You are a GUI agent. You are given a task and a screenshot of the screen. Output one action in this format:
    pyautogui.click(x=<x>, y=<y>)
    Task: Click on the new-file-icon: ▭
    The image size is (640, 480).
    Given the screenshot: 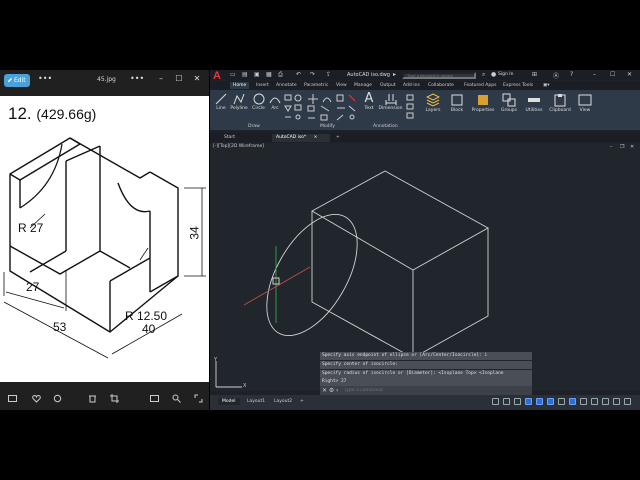 What is the action you would take?
    pyautogui.click(x=233, y=74)
    